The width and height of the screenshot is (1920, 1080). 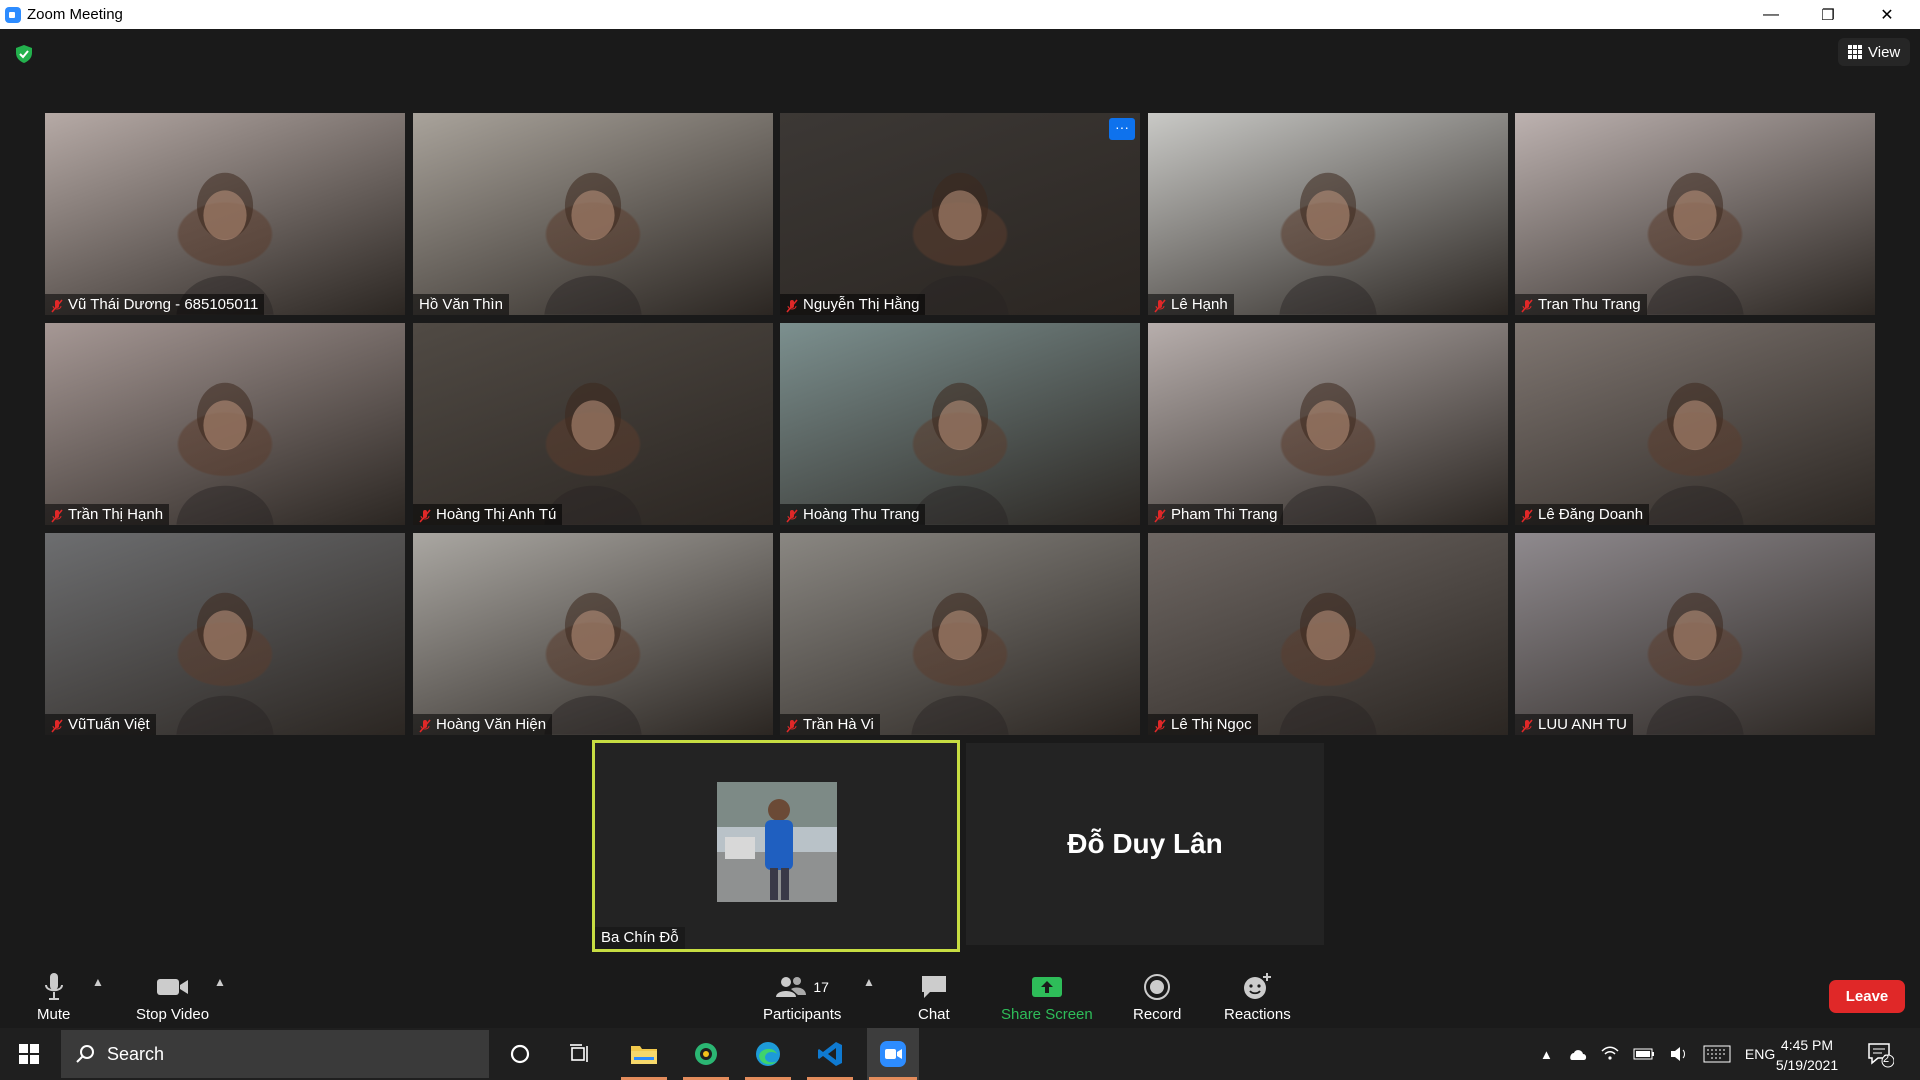 What do you see at coordinates (520, 1054) in the screenshot?
I see `cortana-button` at bounding box center [520, 1054].